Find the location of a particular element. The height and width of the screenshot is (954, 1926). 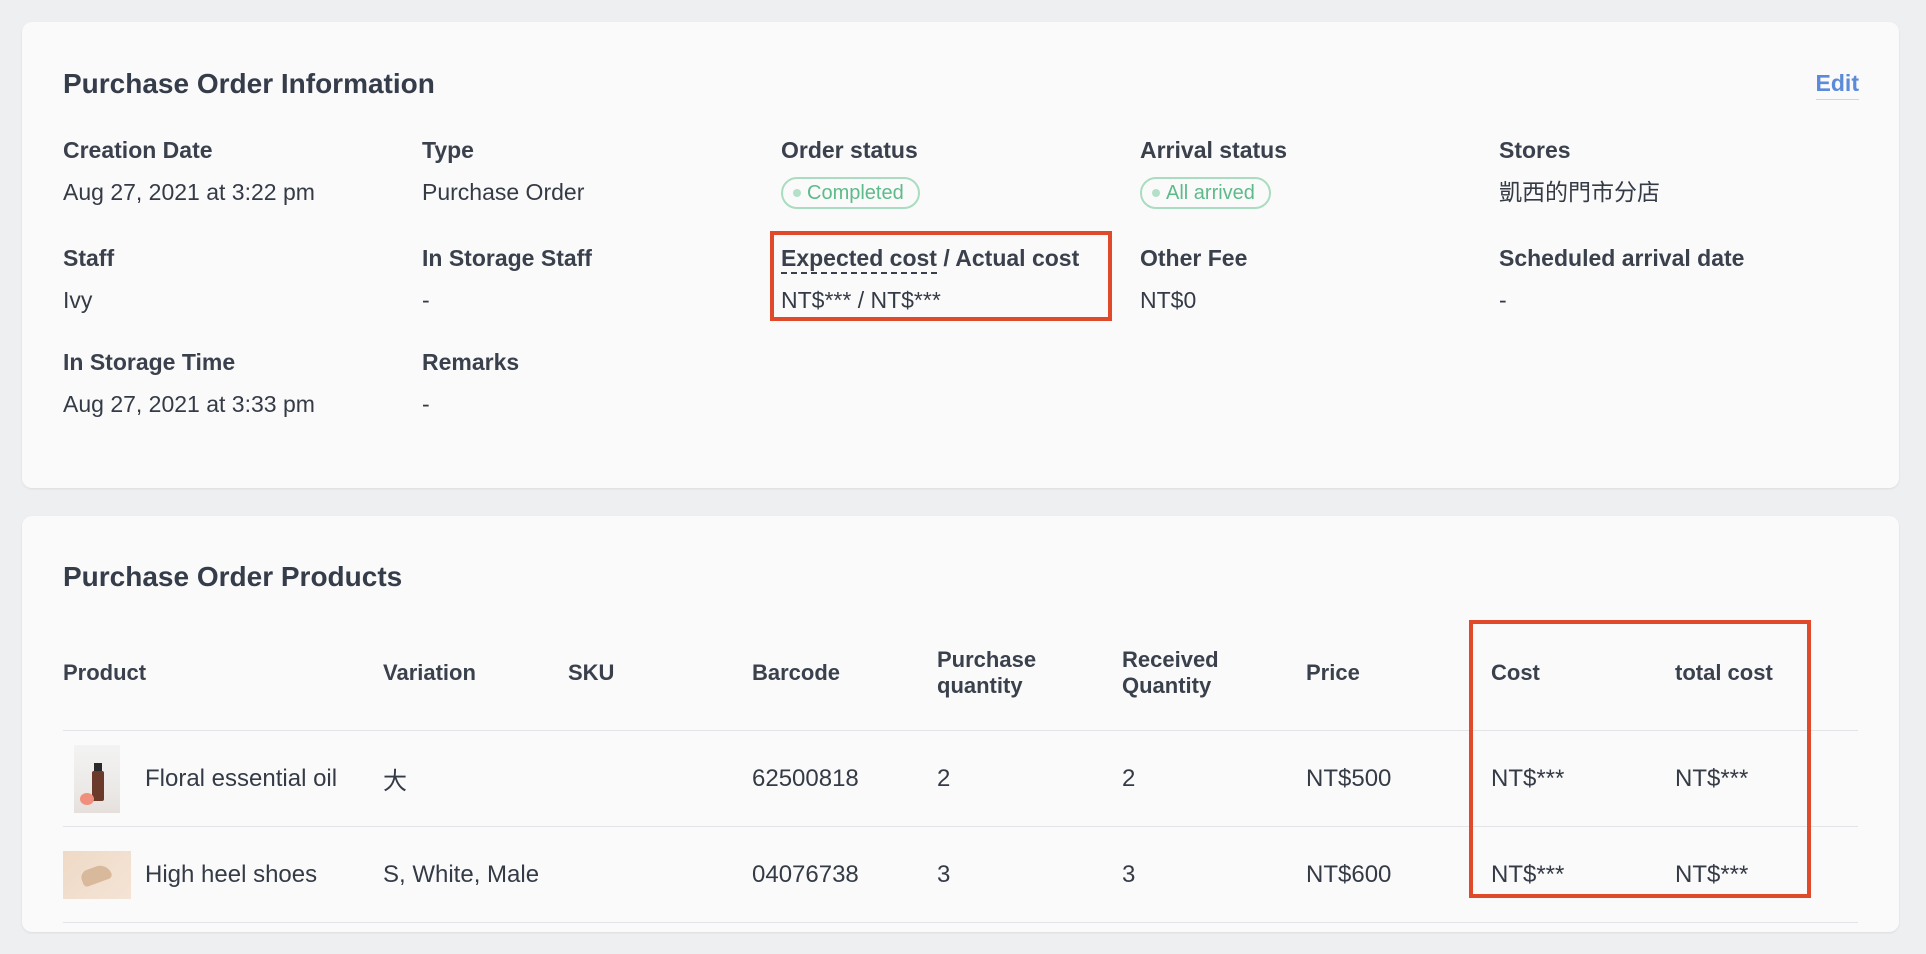

cost-label: Expected cost / Actual cost is located at coordinates (951, 258).